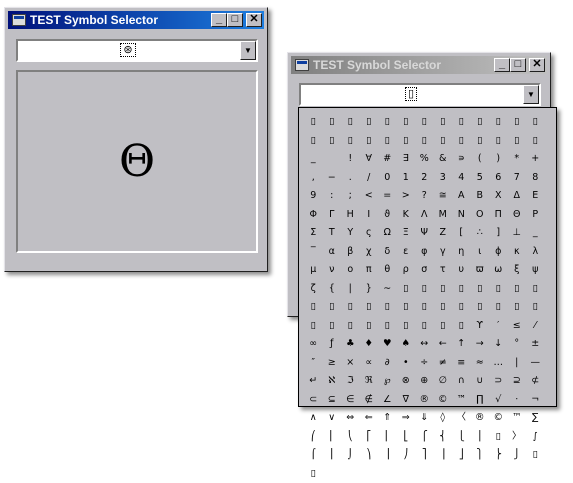 The width and height of the screenshot is (573, 483). What do you see at coordinates (387, 363) in the screenshot?
I see `symbol-option: ∂` at bounding box center [387, 363].